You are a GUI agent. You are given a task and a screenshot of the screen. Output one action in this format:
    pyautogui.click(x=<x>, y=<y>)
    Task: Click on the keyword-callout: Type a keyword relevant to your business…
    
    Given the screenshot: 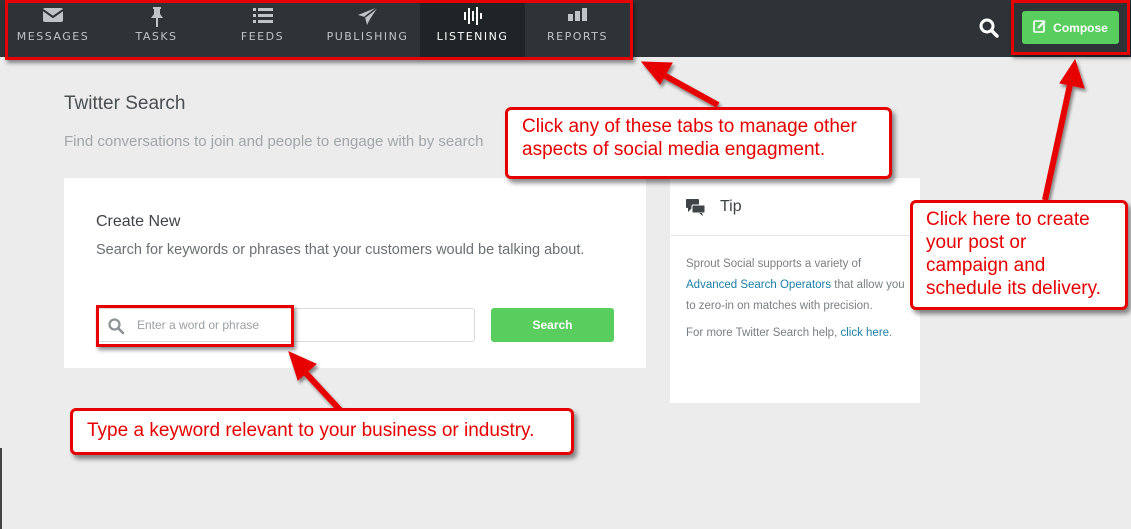 What is the action you would take?
    pyautogui.click(x=322, y=431)
    